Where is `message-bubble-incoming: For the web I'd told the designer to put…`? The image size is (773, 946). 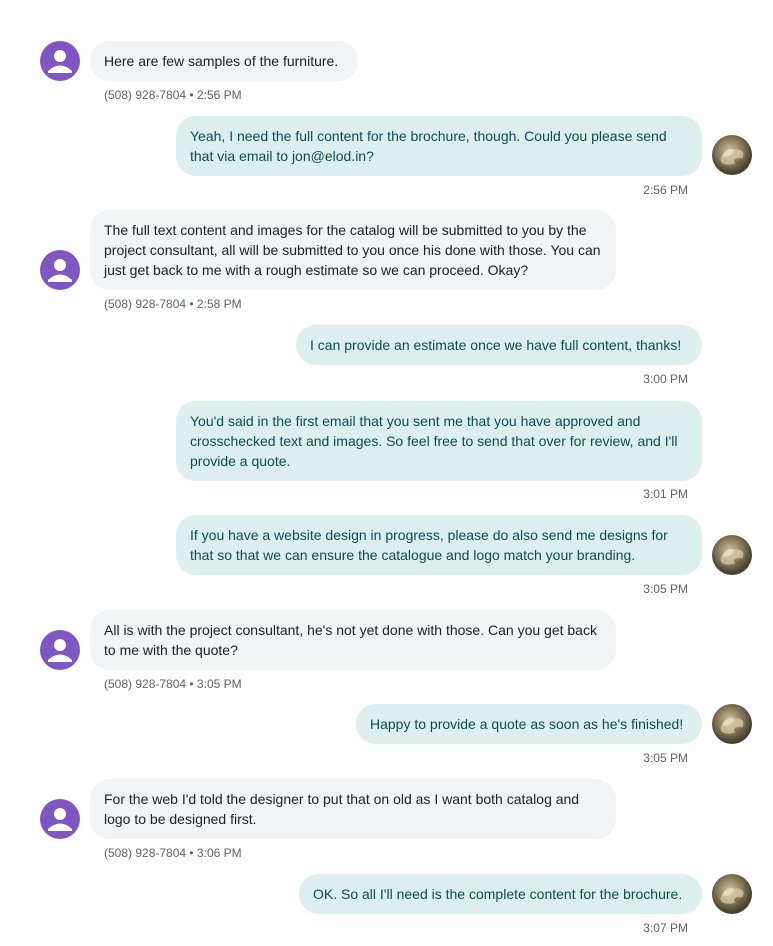
message-bubble-incoming: For the web I'd told the designer to put… is located at coordinates (353, 809).